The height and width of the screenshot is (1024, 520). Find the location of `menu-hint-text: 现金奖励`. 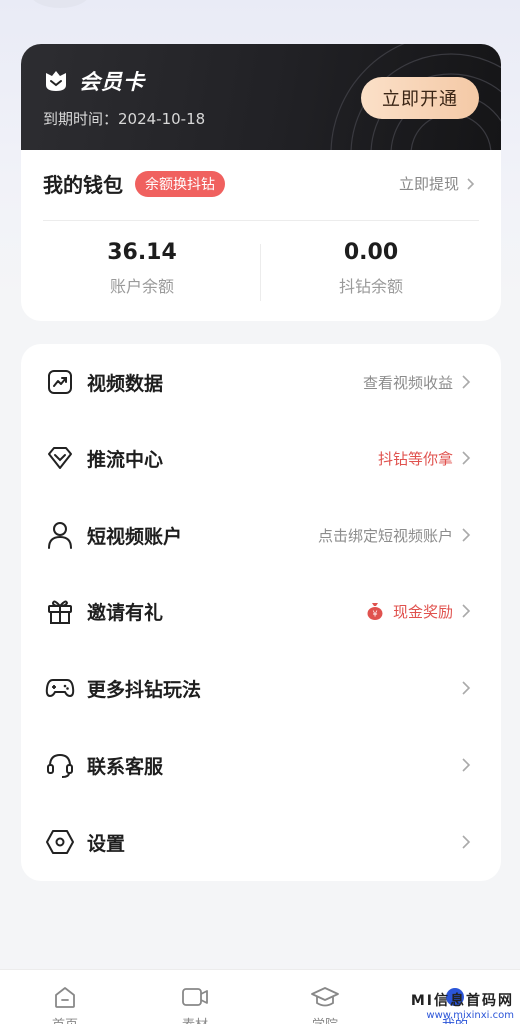

menu-hint-text: 现金奖励 is located at coordinates (422, 611).